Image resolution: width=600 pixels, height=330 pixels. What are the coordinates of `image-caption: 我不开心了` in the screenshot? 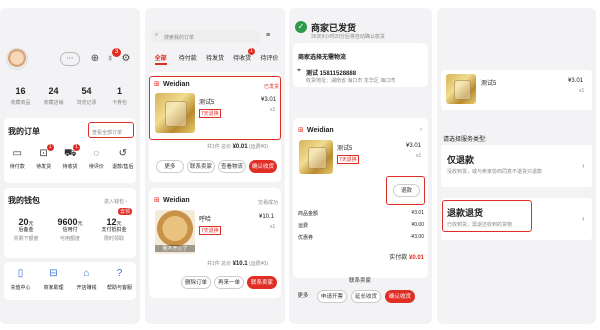 It's located at (175, 248).